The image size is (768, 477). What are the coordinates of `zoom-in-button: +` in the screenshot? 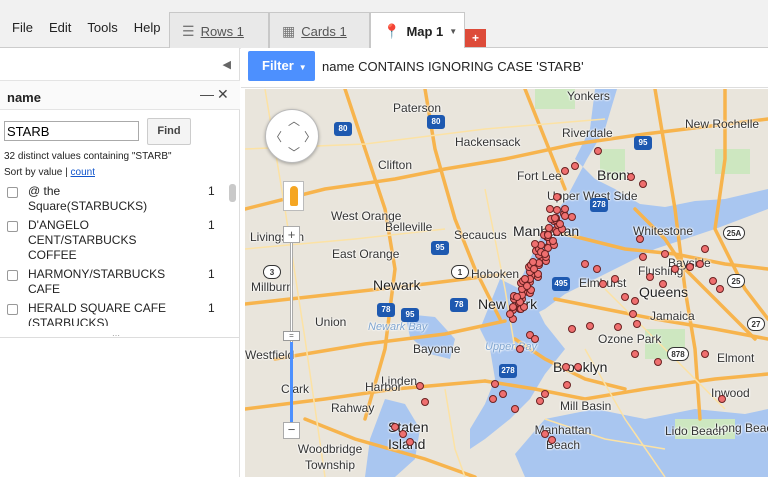 It's located at (291, 234).